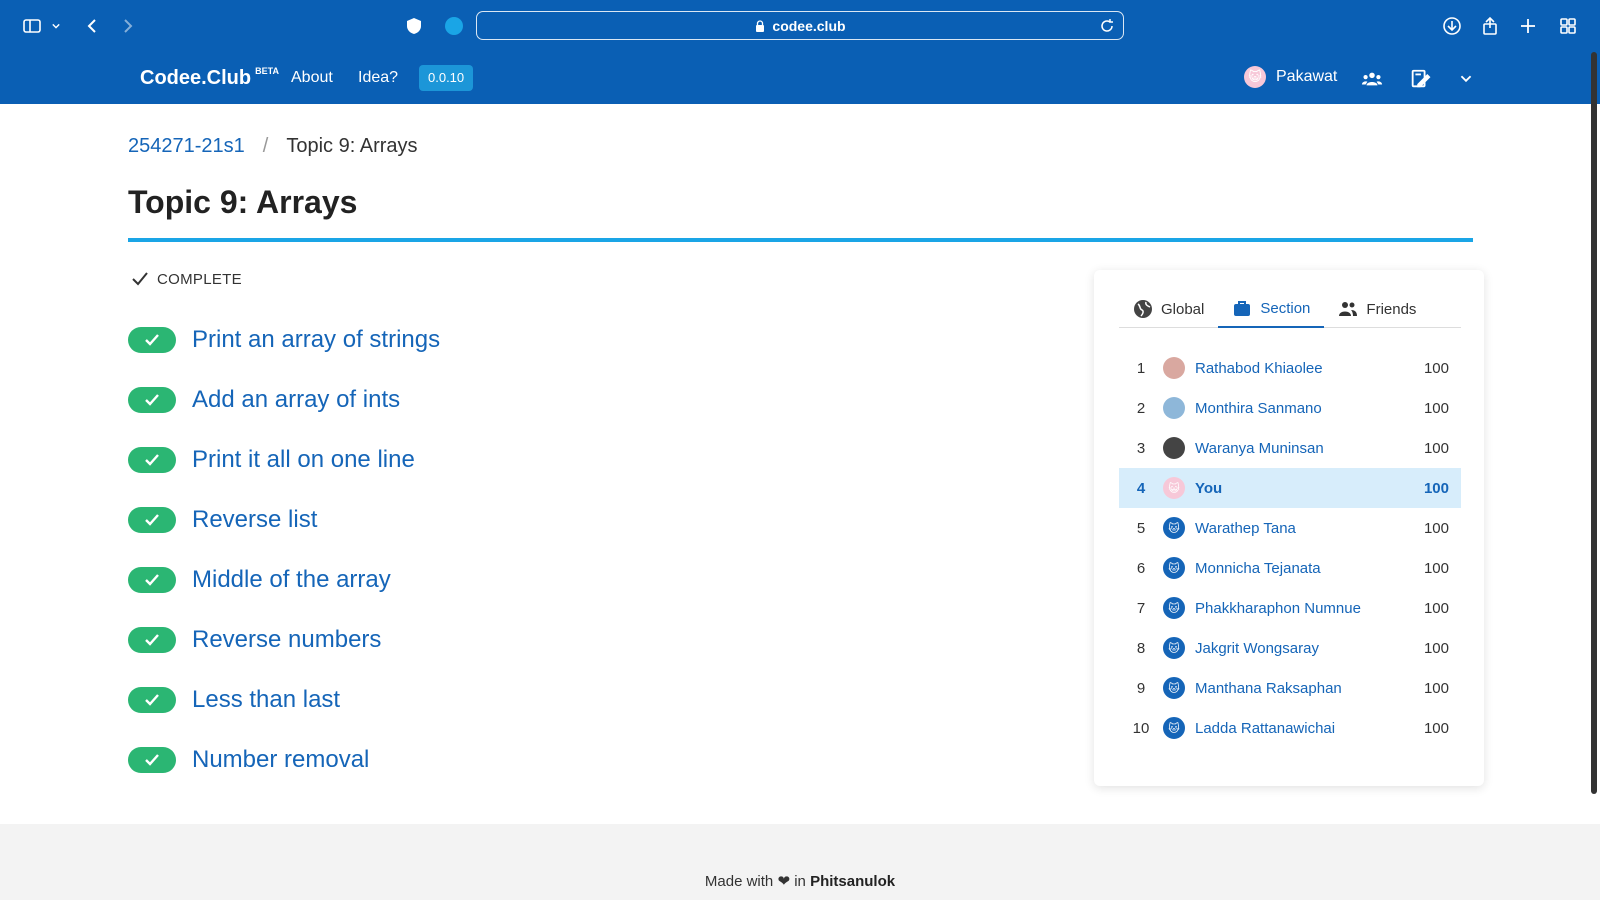  What do you see at coordinates (1452, 26) in the screenshot?
I see `download-icon` at bounding box center [1452, 26].